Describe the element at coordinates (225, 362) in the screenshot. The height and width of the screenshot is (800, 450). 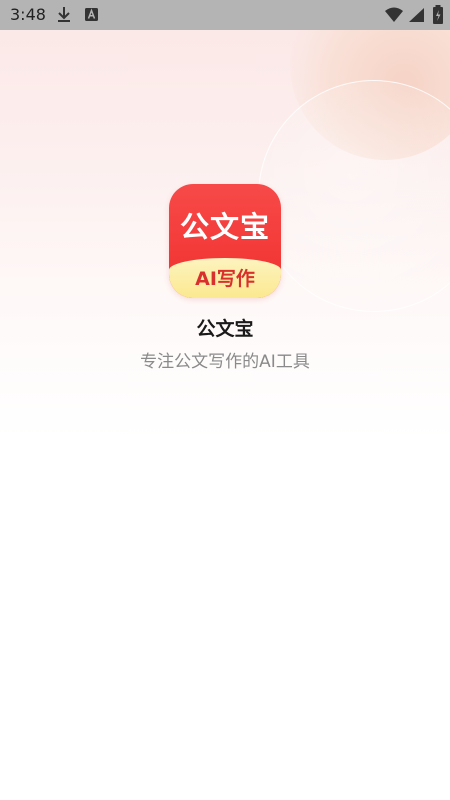
I see `app-tagline: 专注公文写作的AI工具` at that location.